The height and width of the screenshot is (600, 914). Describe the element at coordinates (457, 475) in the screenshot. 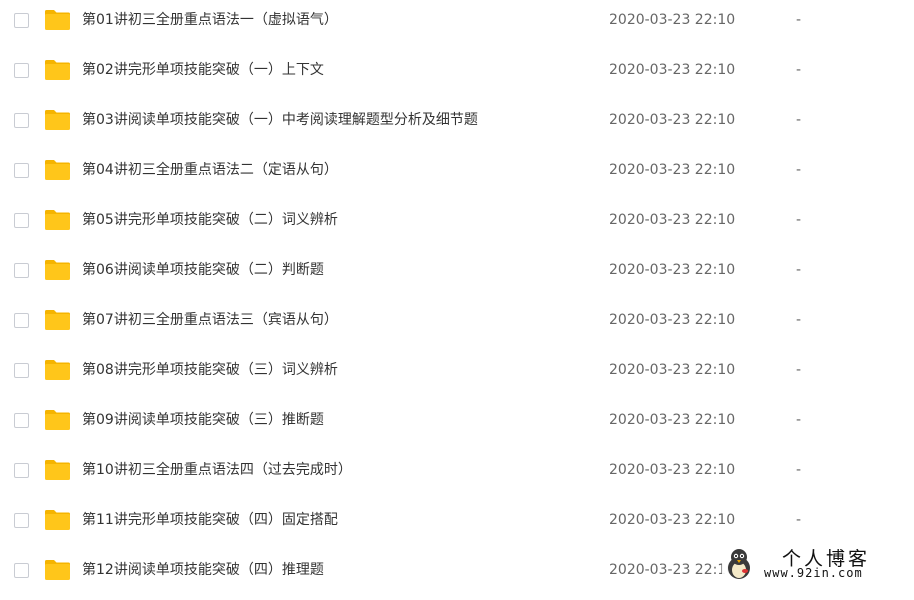

I see `file-row: 第10讲初三全册重点语法四（过去完成时） 2020-03-23 22:10 -` at that location.